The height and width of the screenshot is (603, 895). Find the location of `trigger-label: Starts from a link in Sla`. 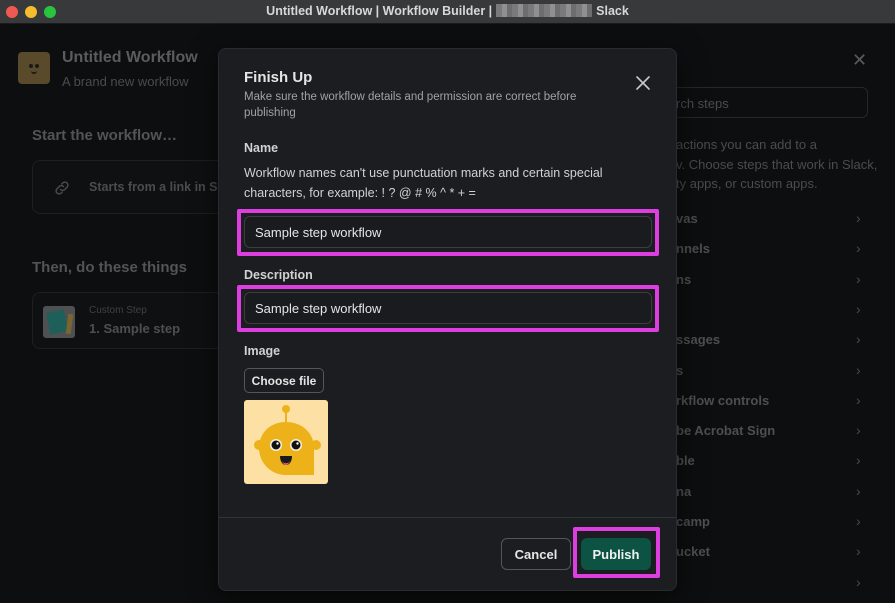

trigger-label: Starts from a link in Sla is located at coordinates (158, 187).